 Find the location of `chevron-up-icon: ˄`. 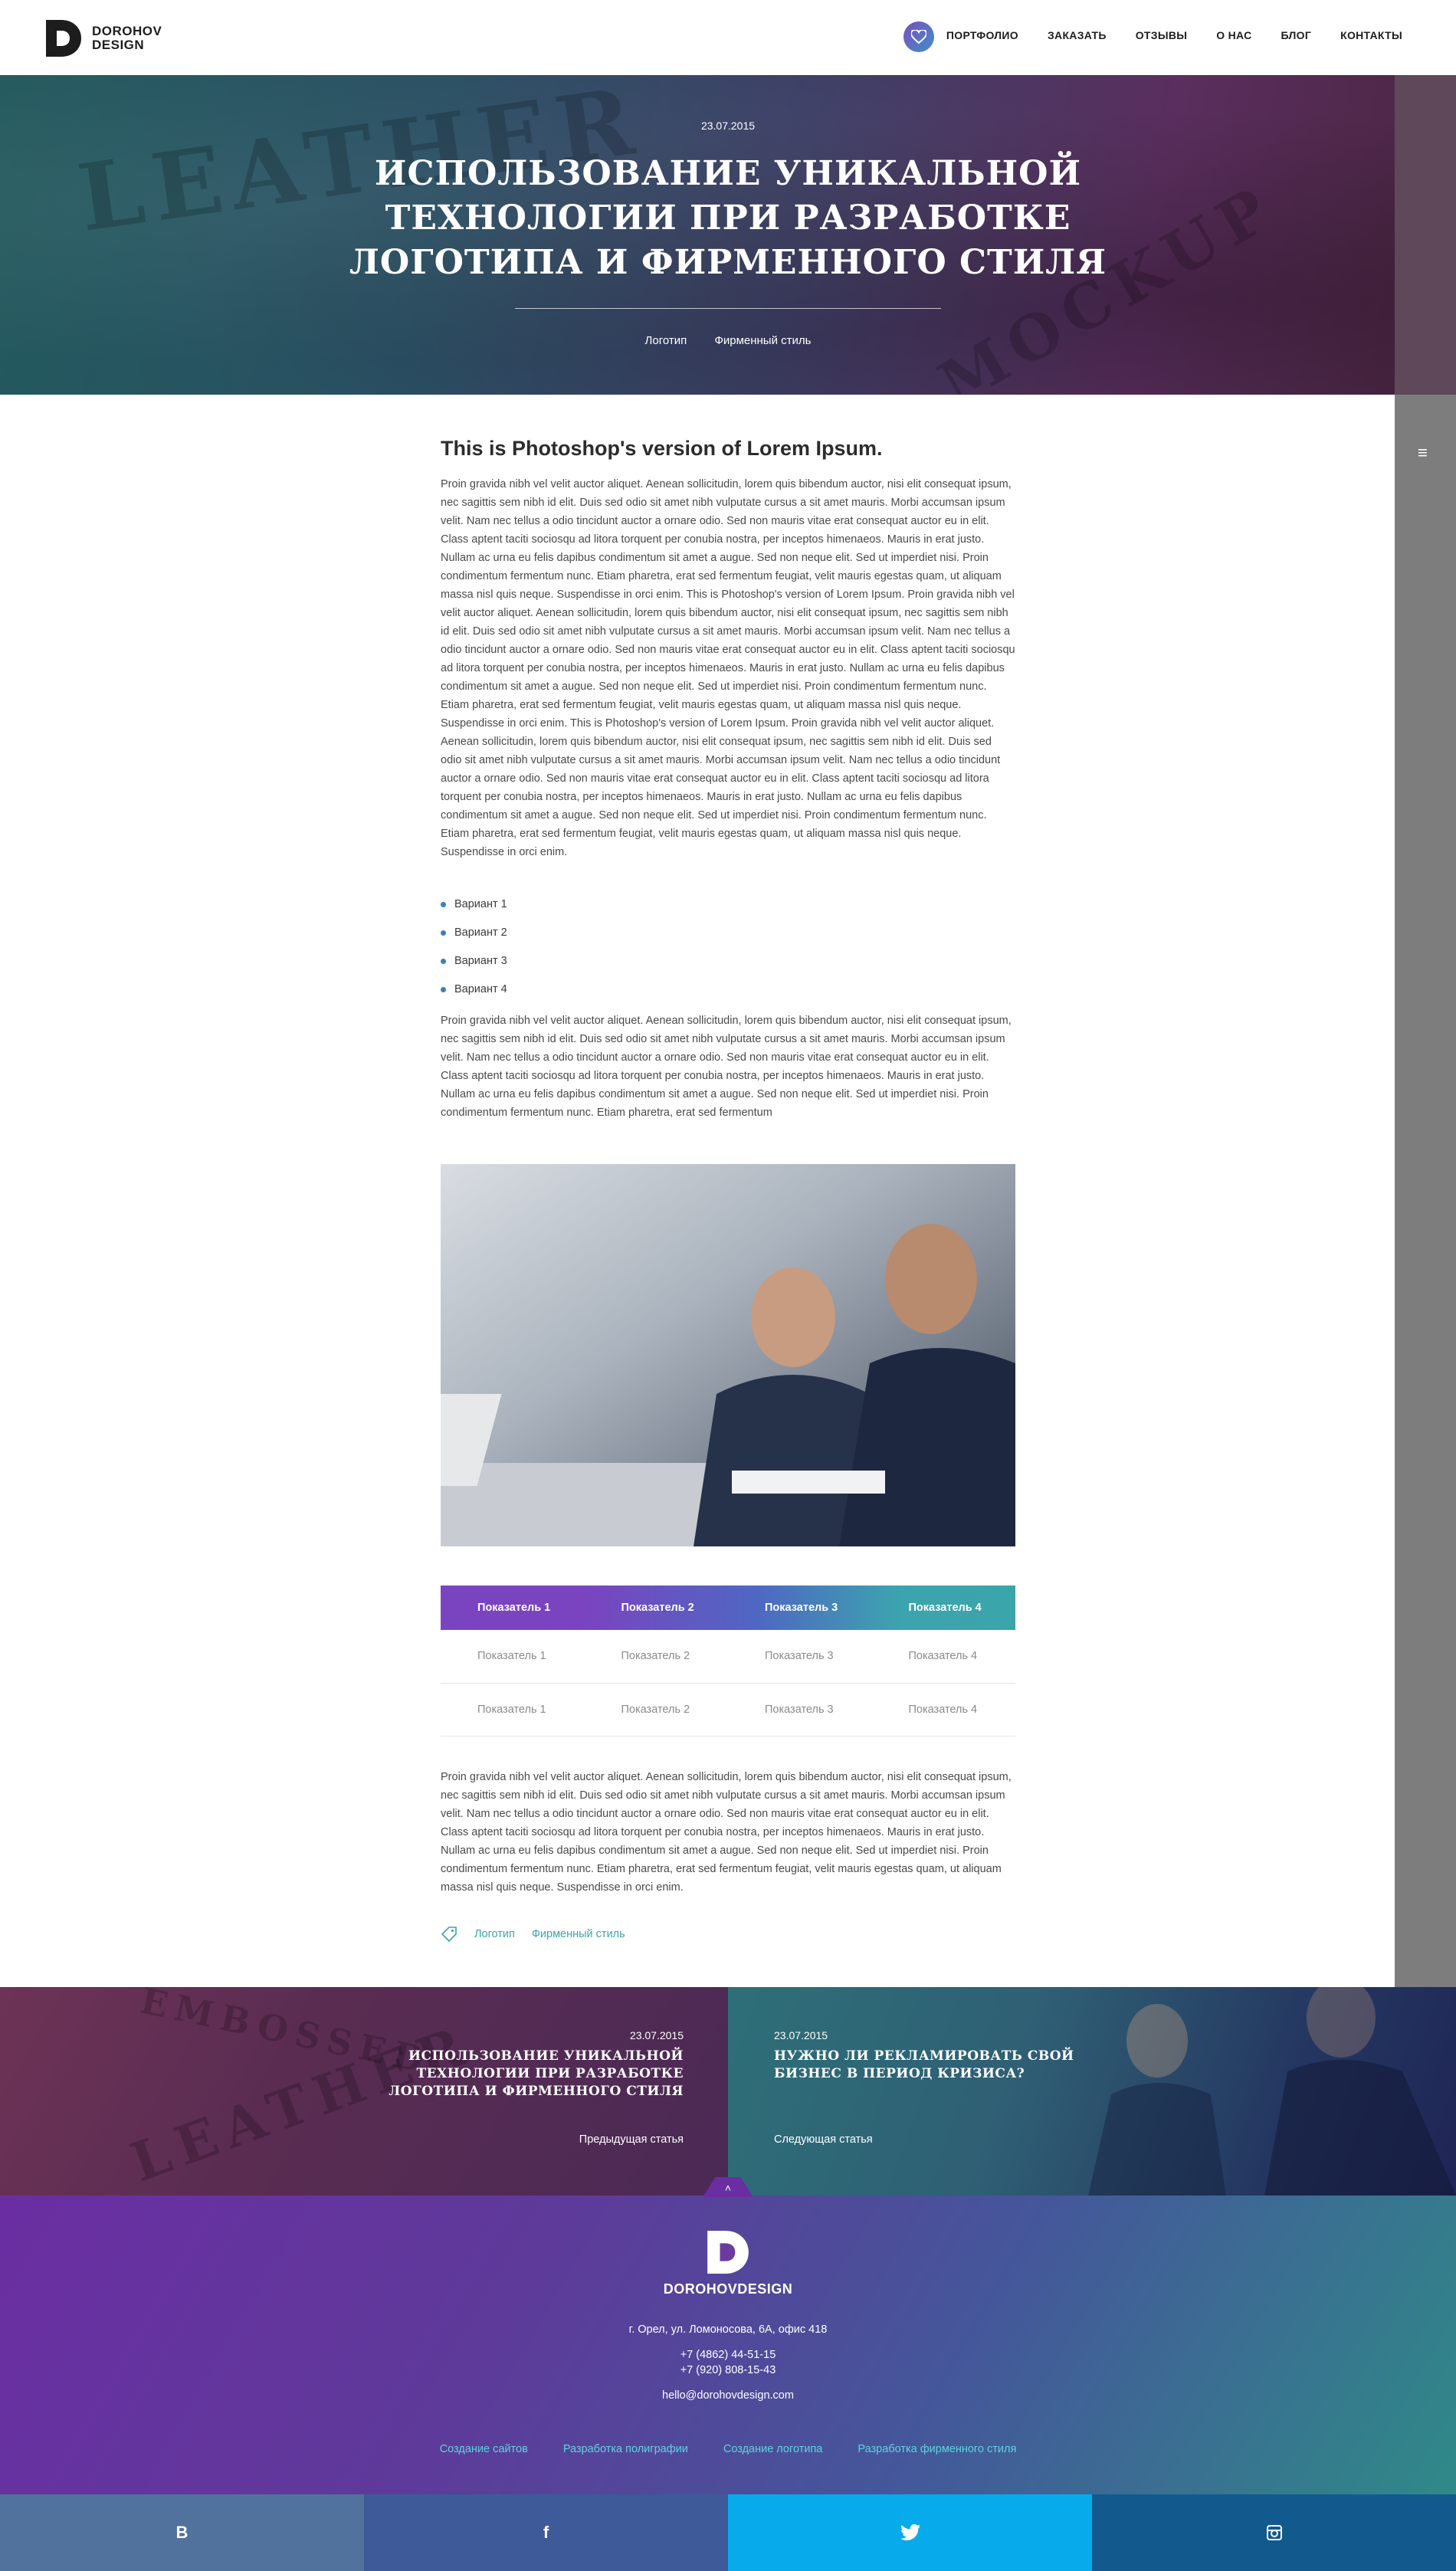

chevron-up-icon: ˄ is located at coordinates (728, 2188).